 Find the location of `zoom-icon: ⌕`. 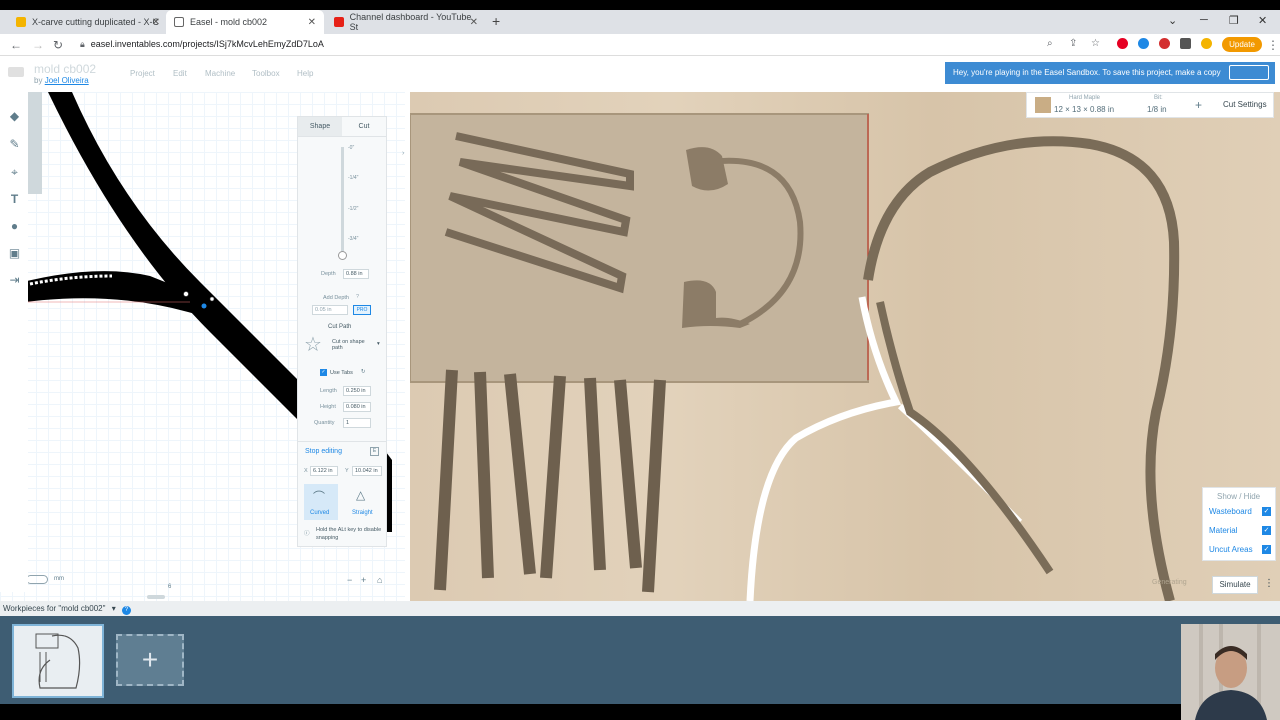

zoom-icon: ⌕ is located at coordinates (1050, 43).